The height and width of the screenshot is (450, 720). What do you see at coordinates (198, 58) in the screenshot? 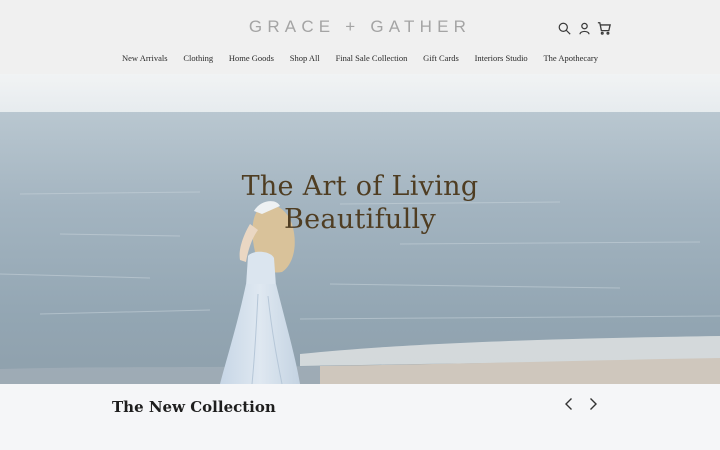
I see `nav-item-clothing: Clothing` at bounding box center [198, 58].